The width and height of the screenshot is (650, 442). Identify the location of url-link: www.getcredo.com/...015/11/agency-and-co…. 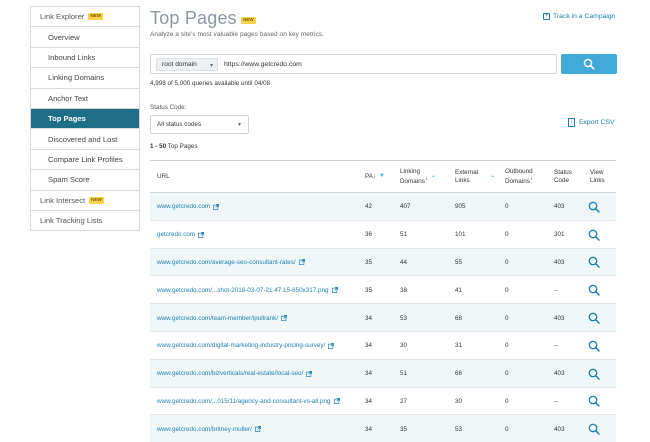
(248, 402).